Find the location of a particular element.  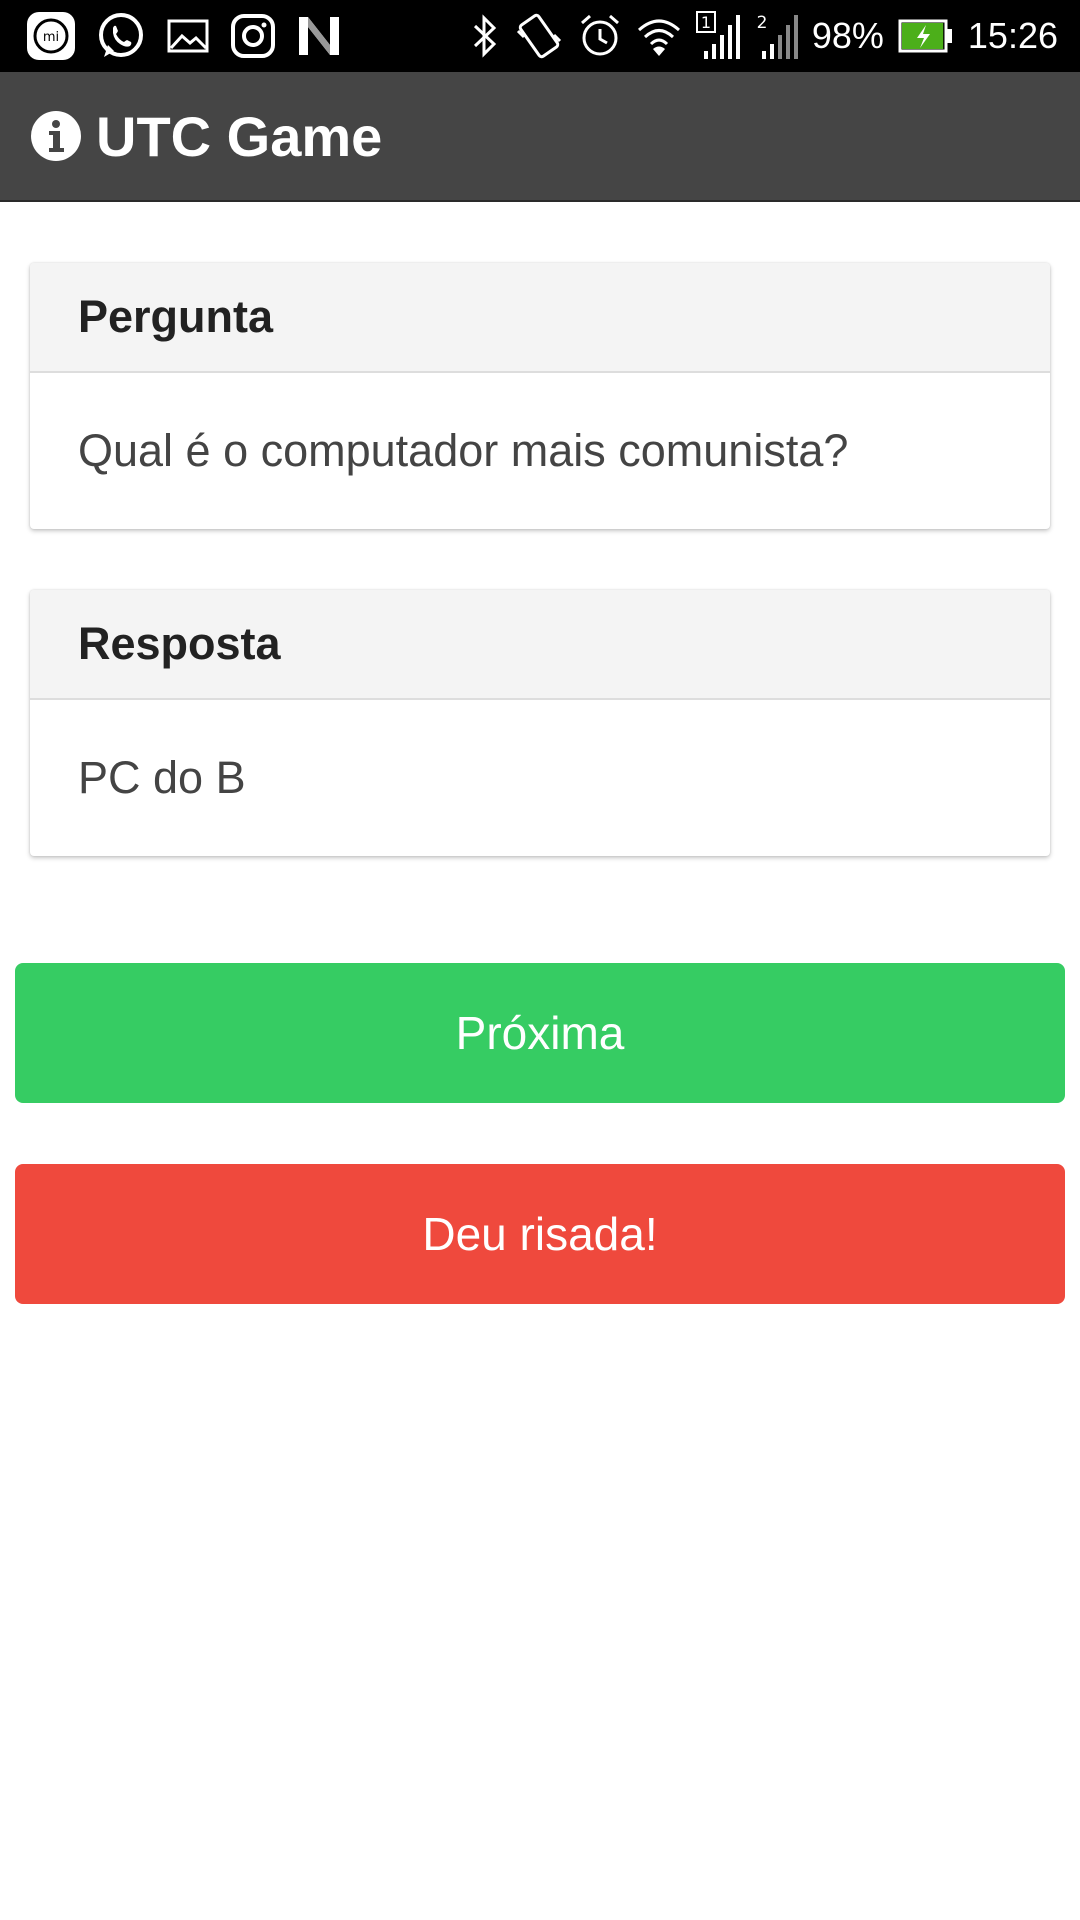

battery-icon is located at coordinates (926, 36).